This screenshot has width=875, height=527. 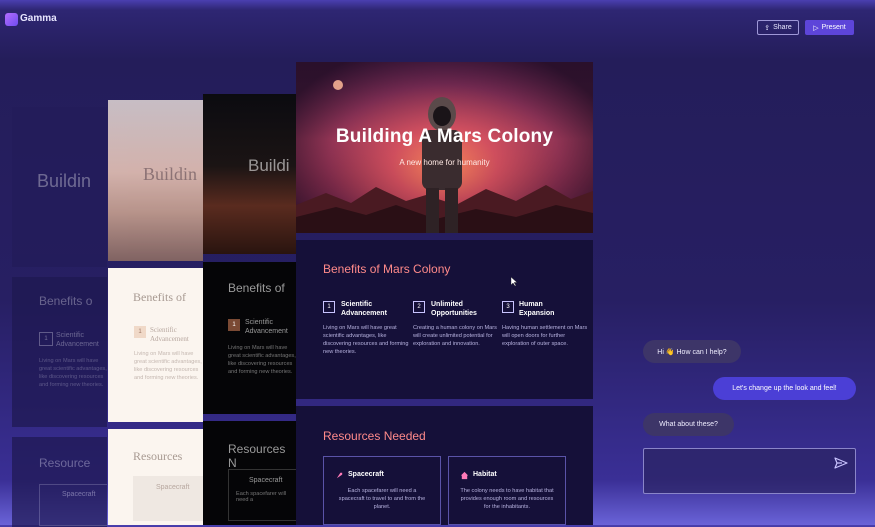 I want to click on chat-input, so click(x=749, y=471).